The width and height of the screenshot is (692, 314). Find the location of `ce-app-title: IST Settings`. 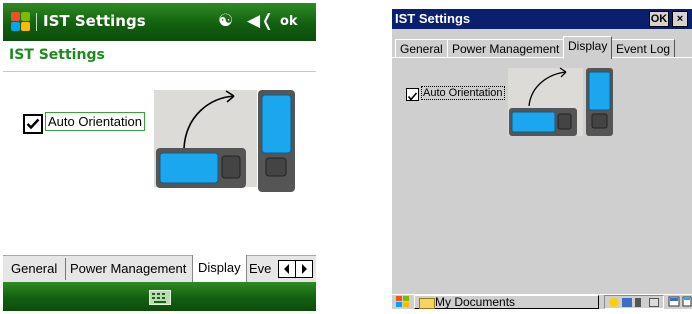

ce-app-title: IST Settings is located at coordinates (433, 18).